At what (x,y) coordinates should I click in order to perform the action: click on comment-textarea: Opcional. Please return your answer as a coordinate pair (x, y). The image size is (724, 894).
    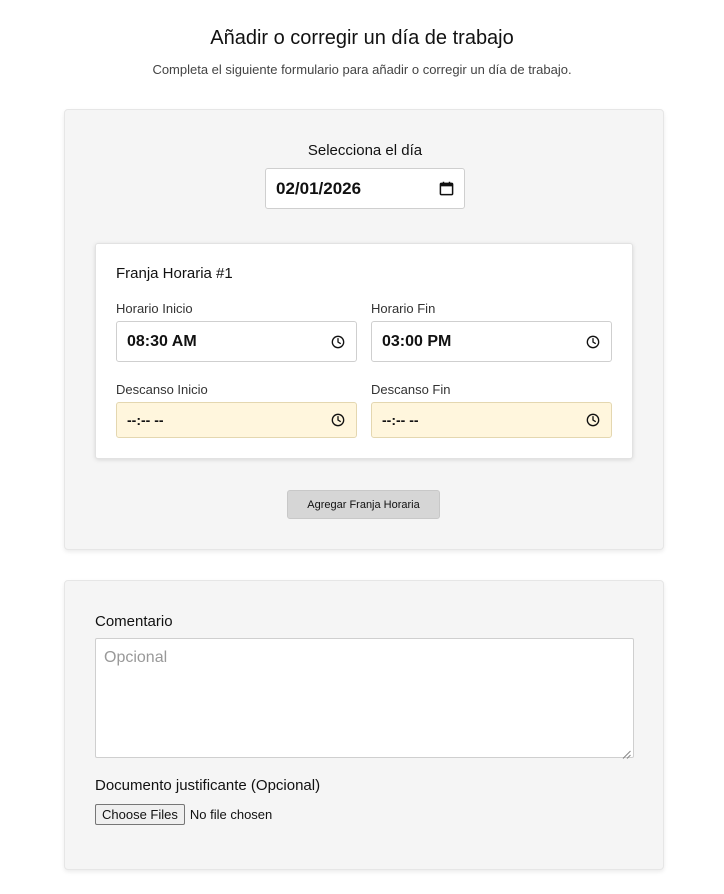
    Looking at the image, I should click on (364, 698).